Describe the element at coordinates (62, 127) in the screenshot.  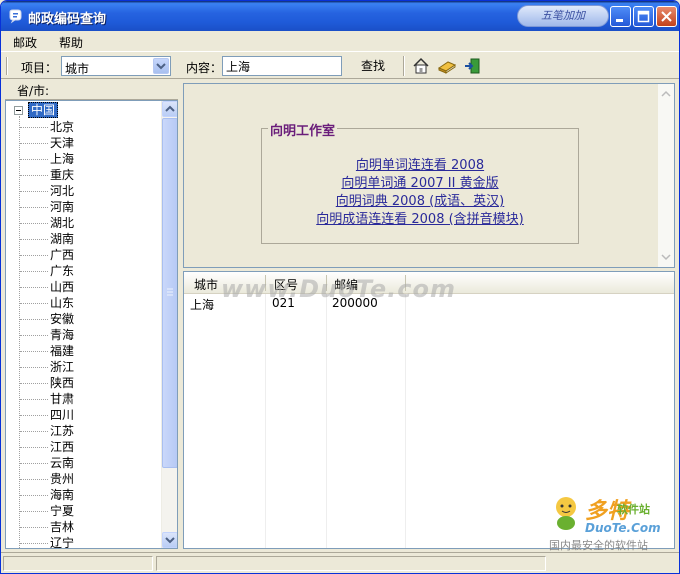
I see `tree-item: 北京` at that location.